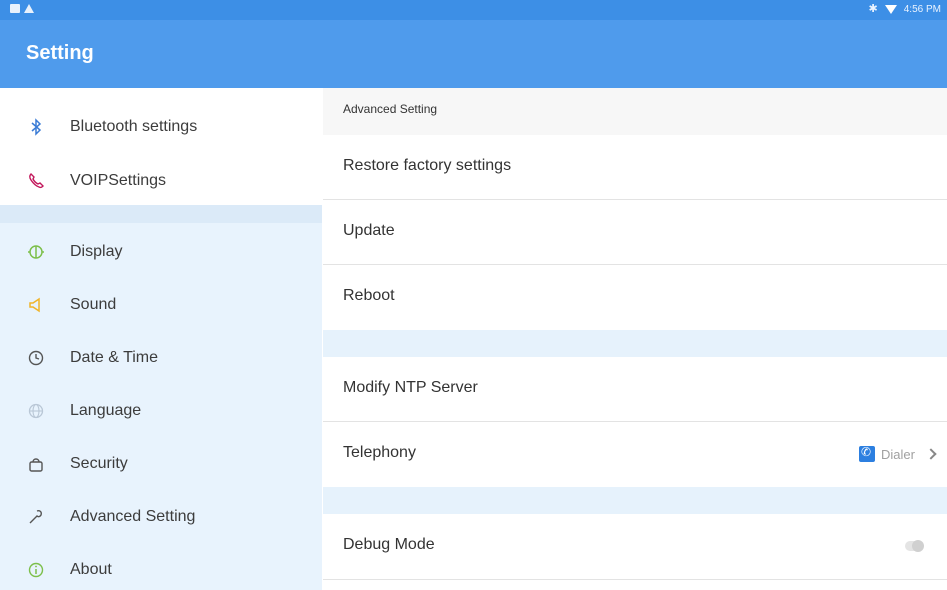  I want to click on debug-mode-row: Debug Mode, so click(635, 547).